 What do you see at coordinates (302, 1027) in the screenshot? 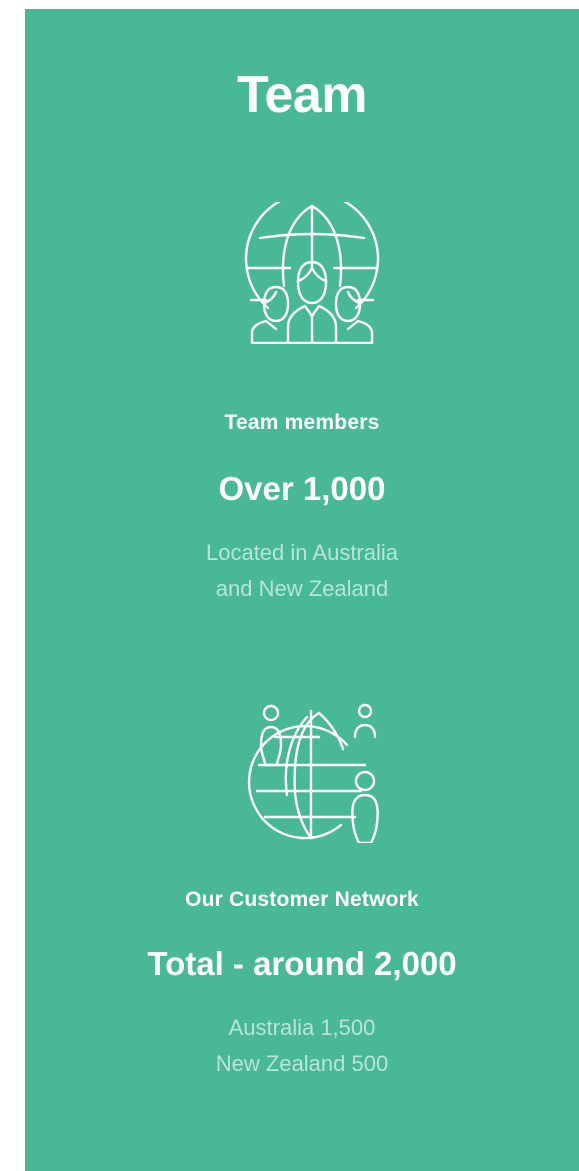
I see `customer-description-line-1: Australia 1,500` at bounding box center [302, 1027].